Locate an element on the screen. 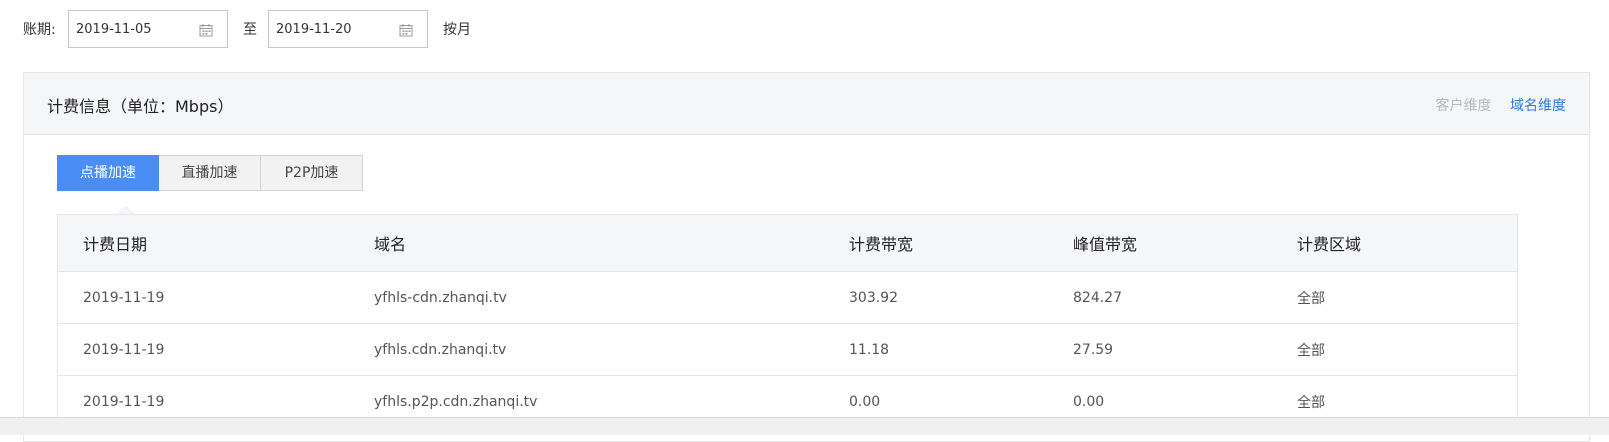  billing-period-label: 账期: is located at coordinates (39, 30).